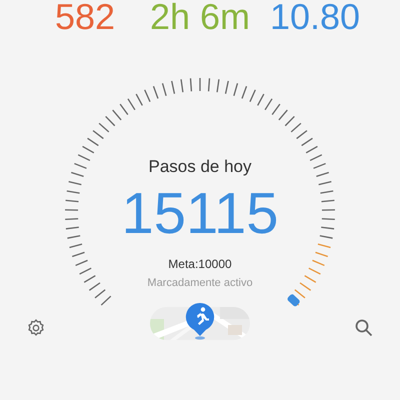 Image resolution: width=400 pixels, height=400 pixels. What do you see at coordinates (200, 214) in the screenshot?
I see `step-count: 15115` at bounding box center [200, 214].